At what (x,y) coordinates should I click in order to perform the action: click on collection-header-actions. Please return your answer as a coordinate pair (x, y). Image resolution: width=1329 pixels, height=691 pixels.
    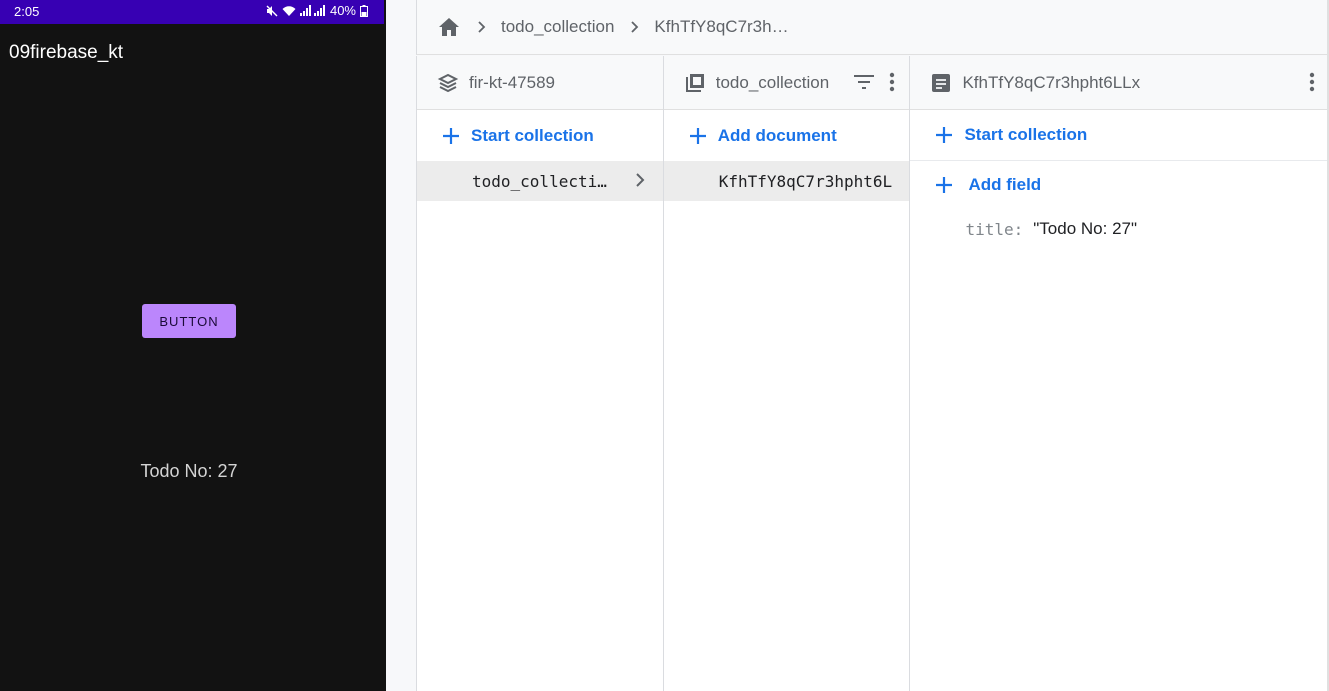
    Looking at the image, I should click on (874, 84).